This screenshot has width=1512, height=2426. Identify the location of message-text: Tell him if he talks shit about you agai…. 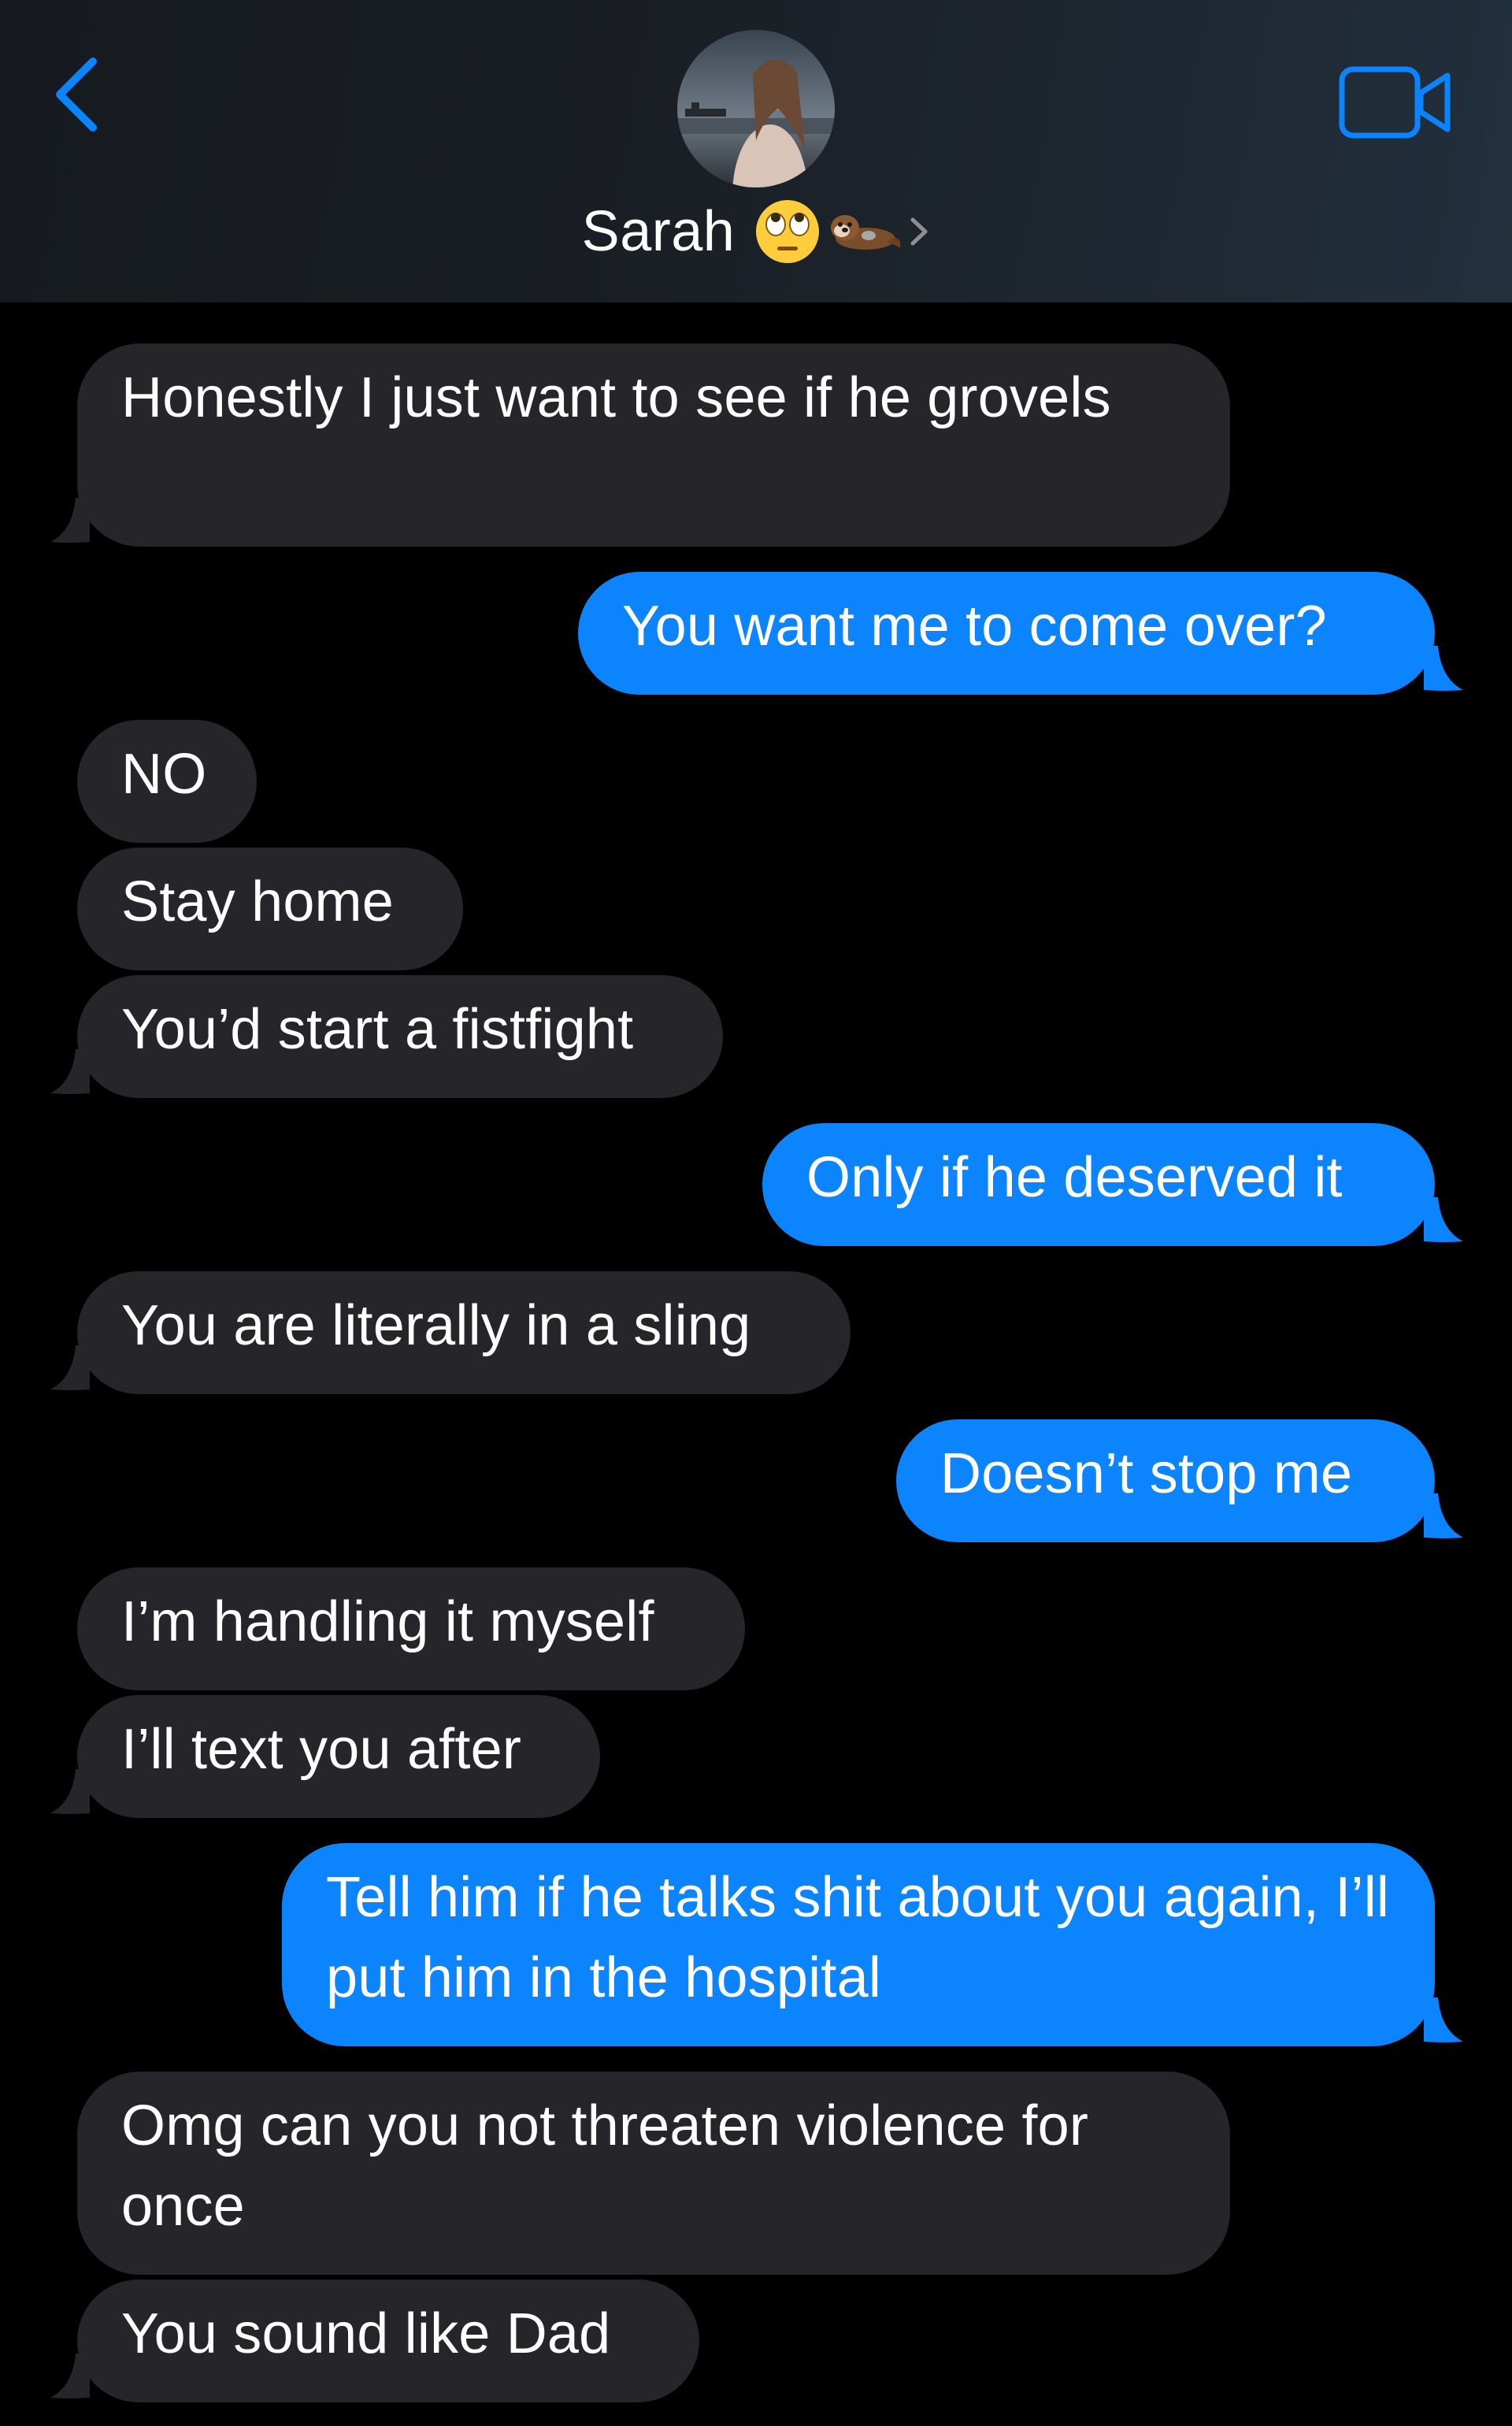
(858, 1937).